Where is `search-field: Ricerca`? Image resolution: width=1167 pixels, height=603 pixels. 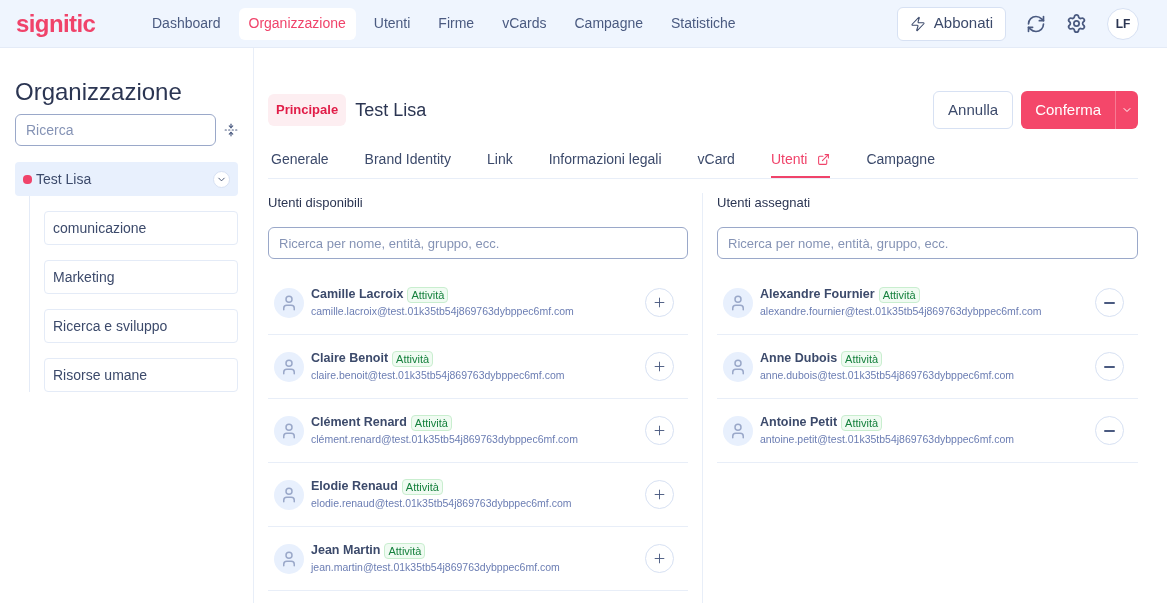
search-field: Ricerca is located at coordinates (115, 130).